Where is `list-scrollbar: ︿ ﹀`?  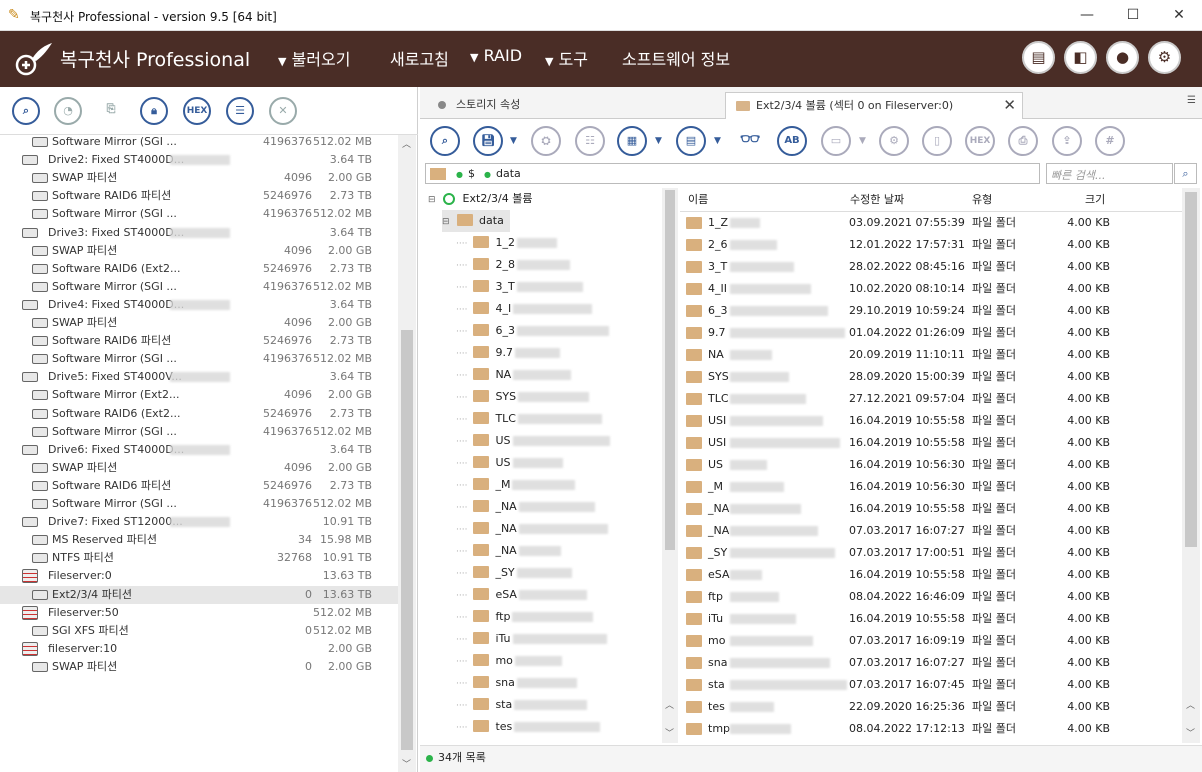
list-scrollbar: ︿ ﹀ is located at coordinates (1191, 465).